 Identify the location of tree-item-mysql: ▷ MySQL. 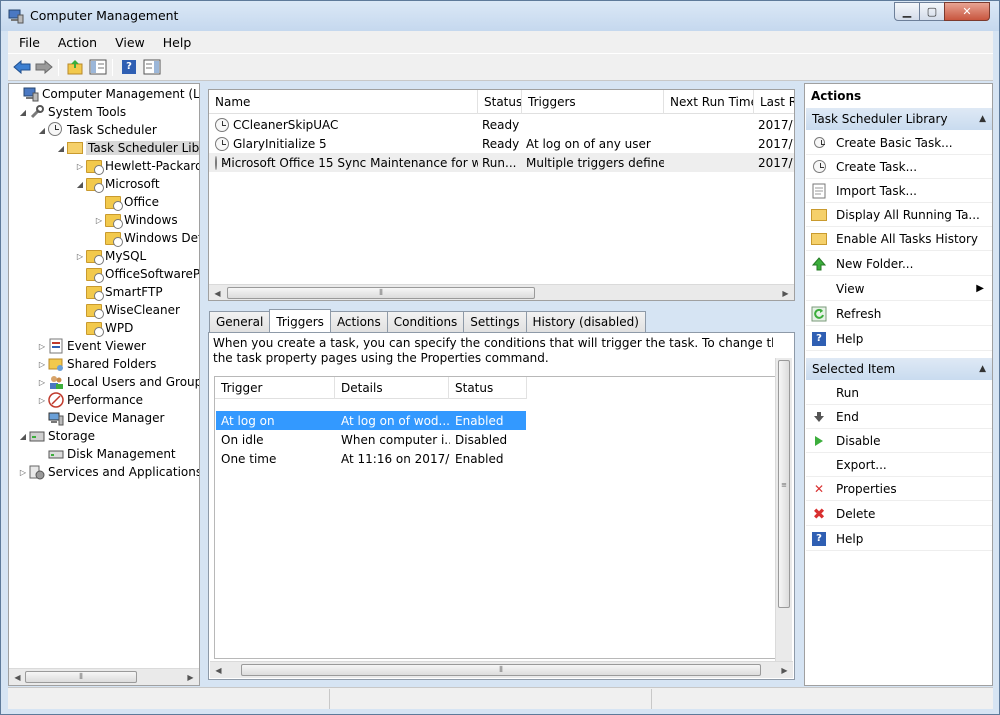
(110, 256).